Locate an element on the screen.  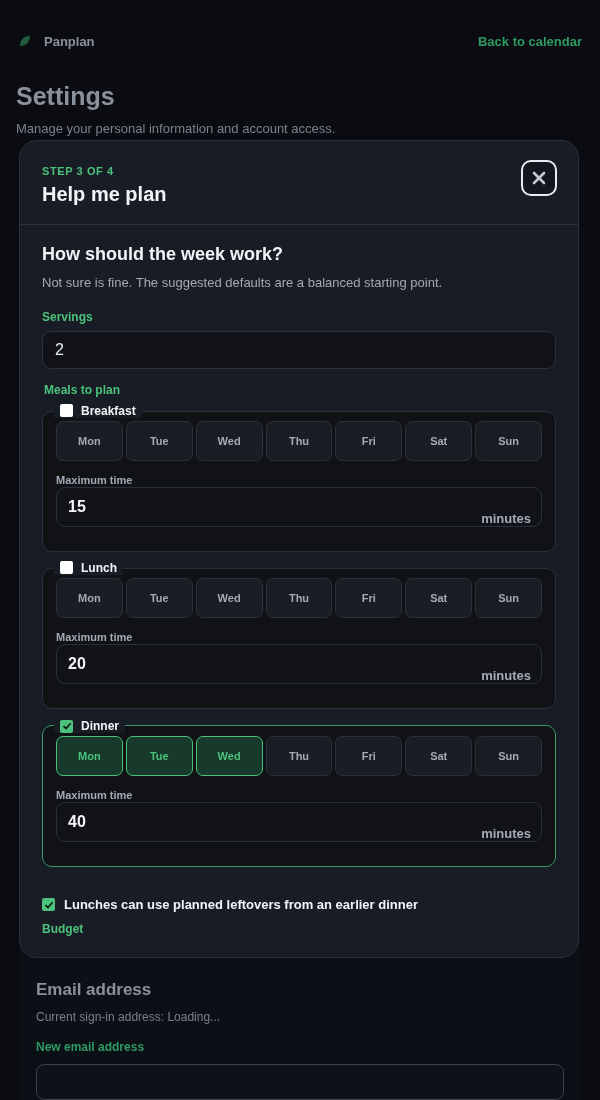
close-button is located at coordinates (539, 178).